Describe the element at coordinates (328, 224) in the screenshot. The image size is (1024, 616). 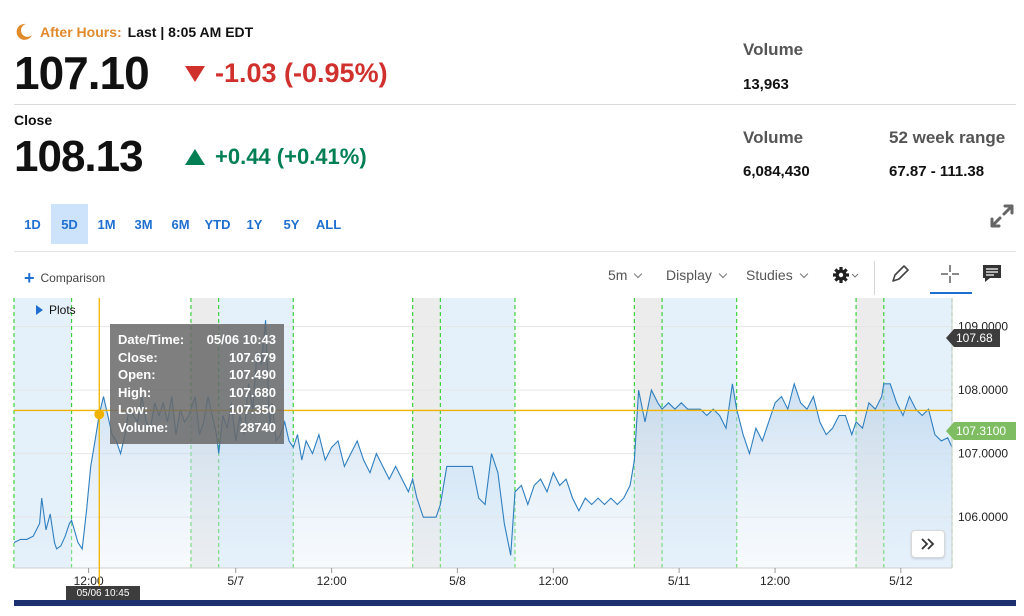
I see `tab-all: ALL` at that location.